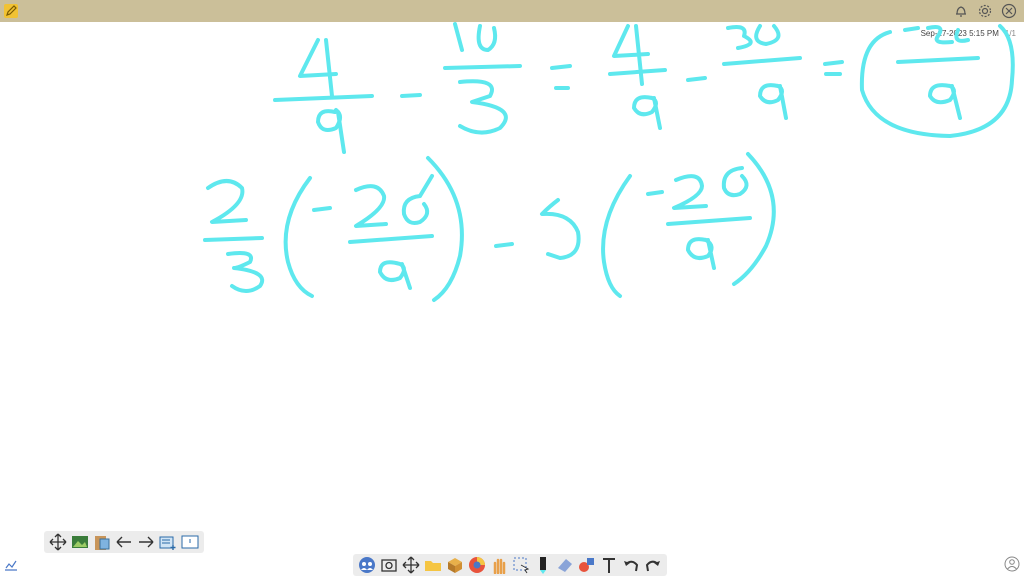  I want to click on page-icon, so click(190, 542).